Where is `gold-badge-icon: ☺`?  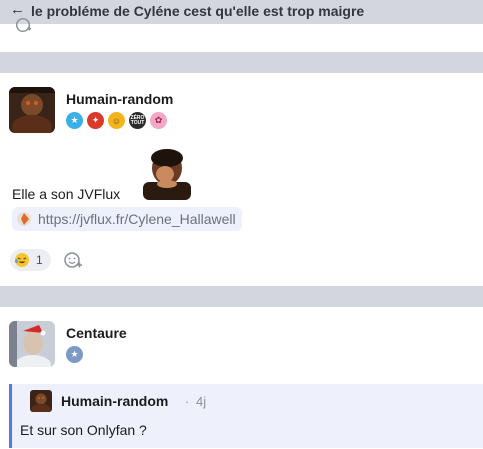
gold-badge-icon: ☺ is located at coordinates (116, 120).